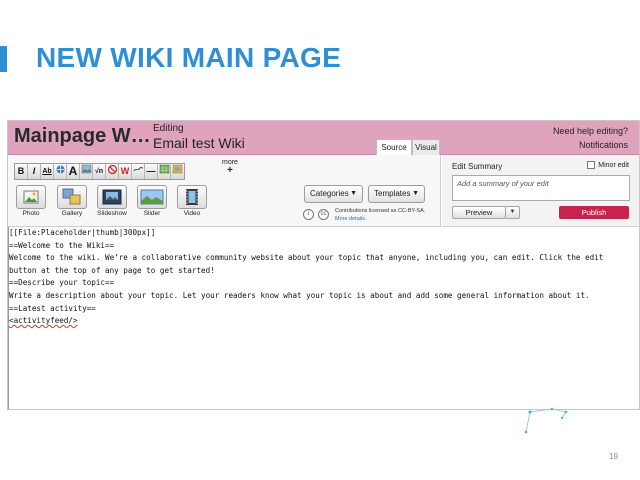  I want to click on publish-button: Publish, so click(594, 212).